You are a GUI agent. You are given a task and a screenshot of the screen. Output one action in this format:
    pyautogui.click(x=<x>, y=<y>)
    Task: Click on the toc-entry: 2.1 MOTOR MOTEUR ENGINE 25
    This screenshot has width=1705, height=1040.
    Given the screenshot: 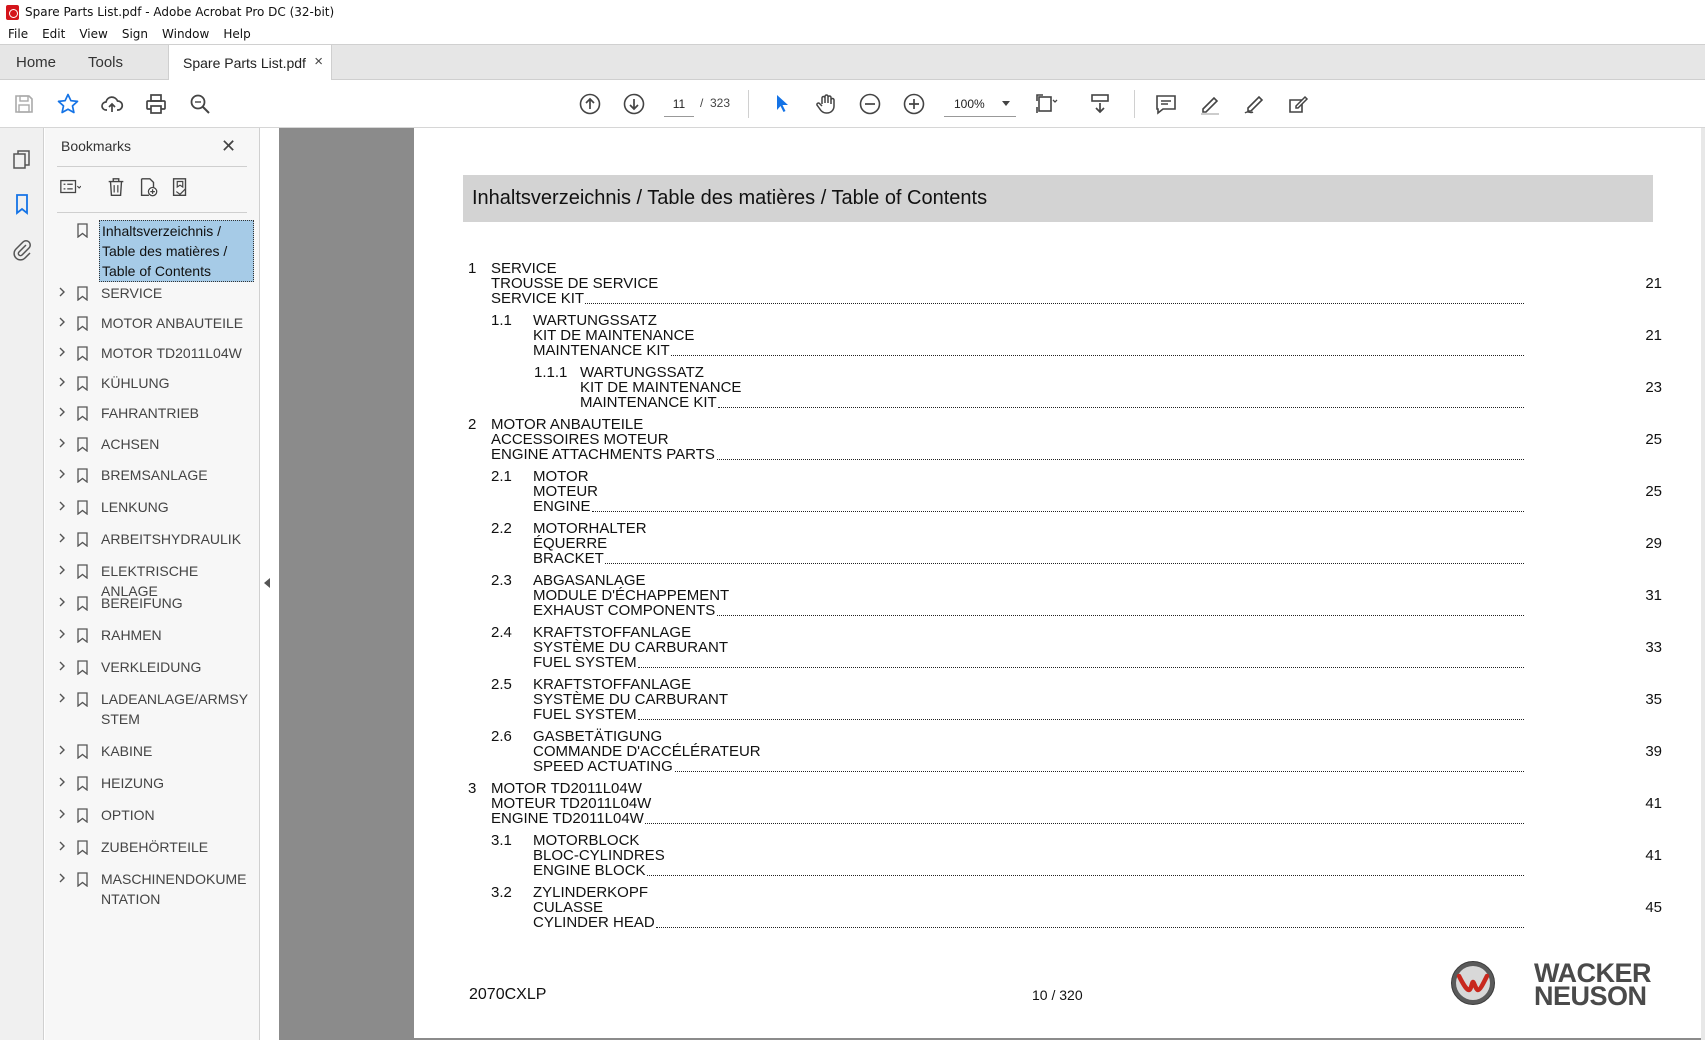 What is the action you would take?
    pyautogui.click(x=1057, y=491)
    